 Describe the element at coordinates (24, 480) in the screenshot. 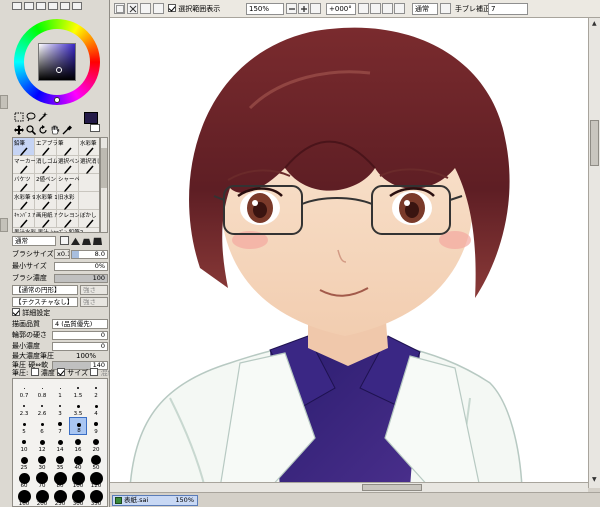

I see `size-preset: 60` at that location.